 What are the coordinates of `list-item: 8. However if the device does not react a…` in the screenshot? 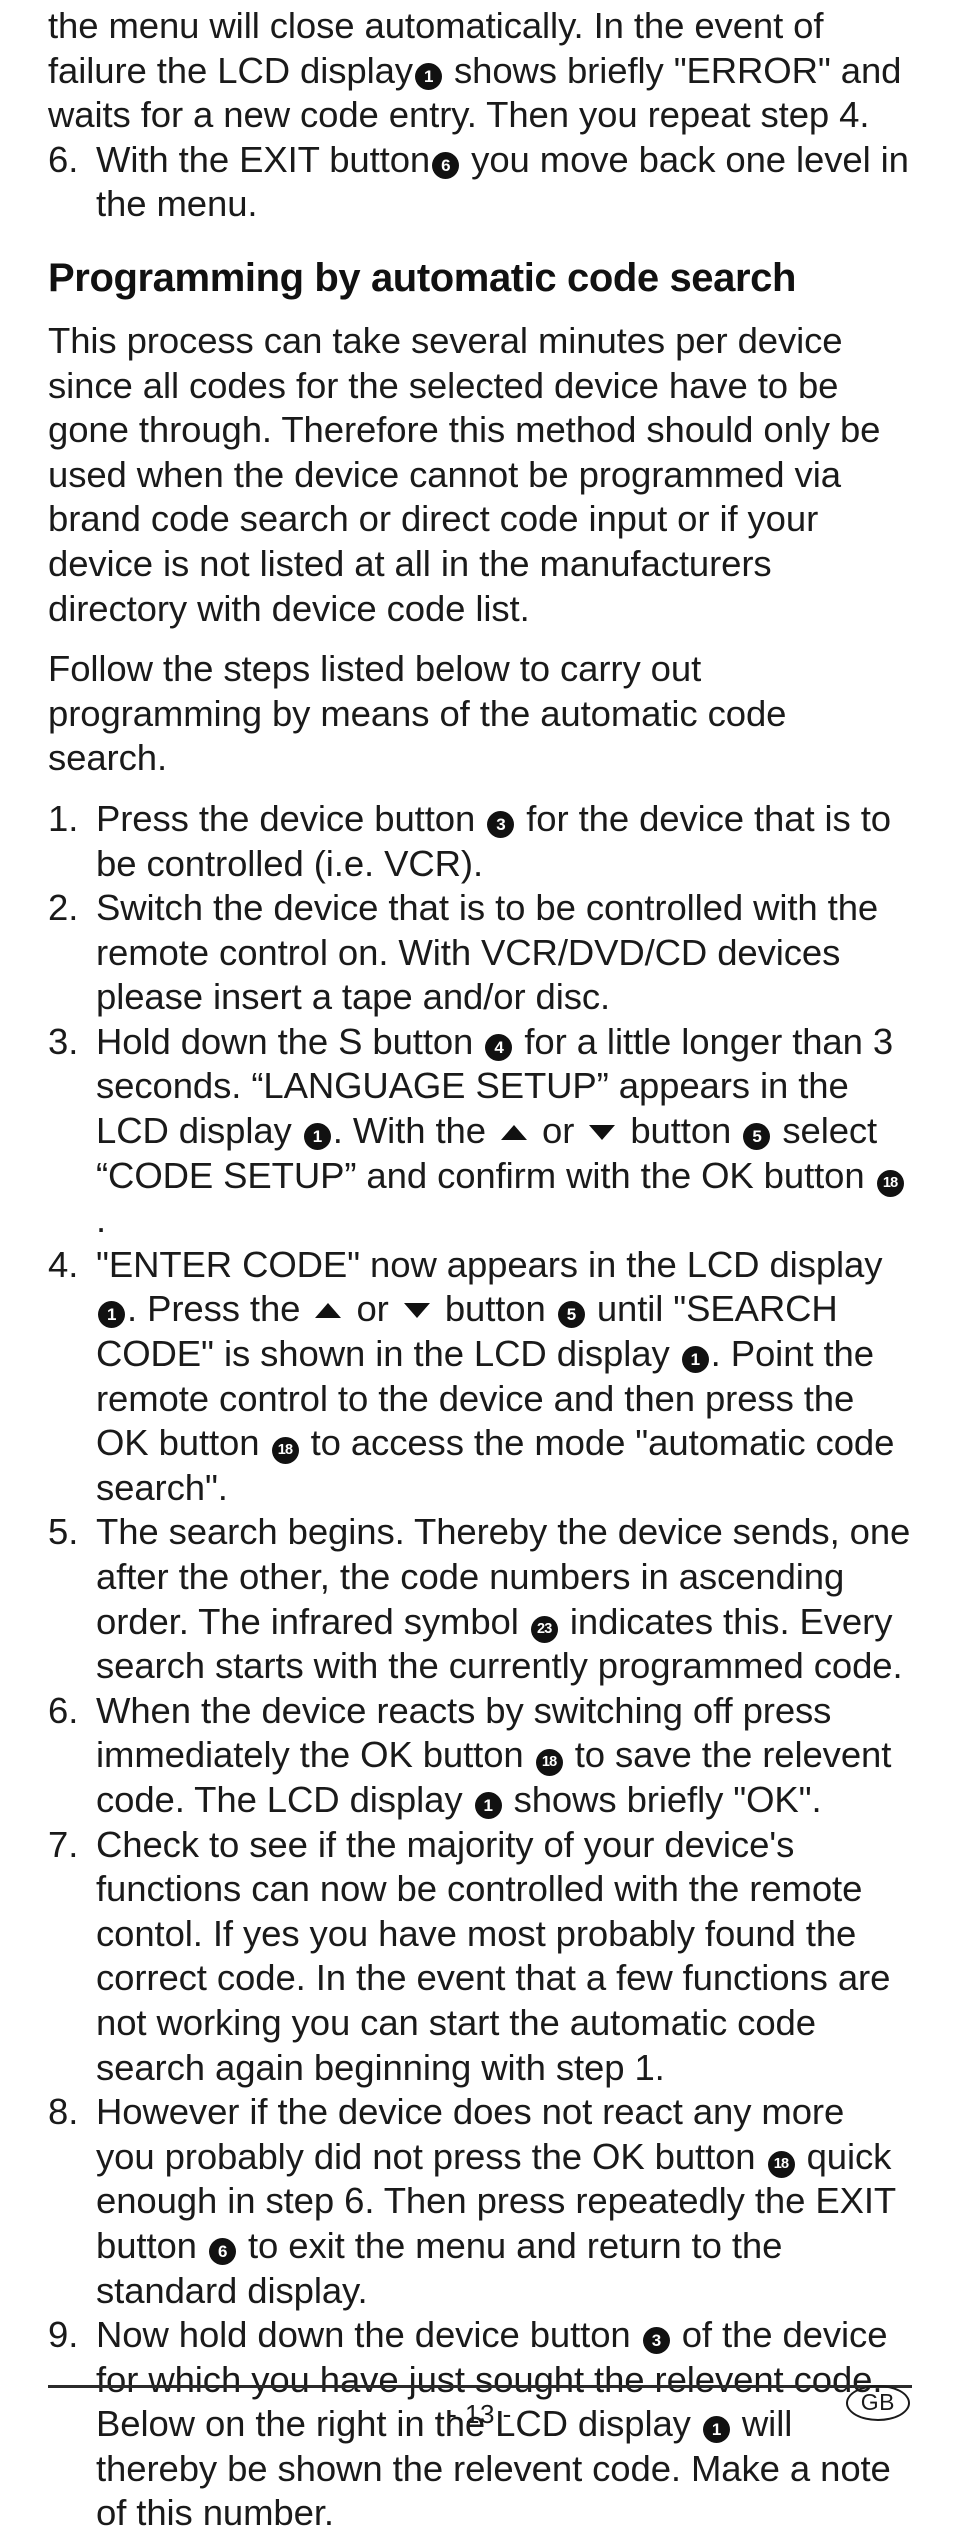 It's located at (480, 2201).